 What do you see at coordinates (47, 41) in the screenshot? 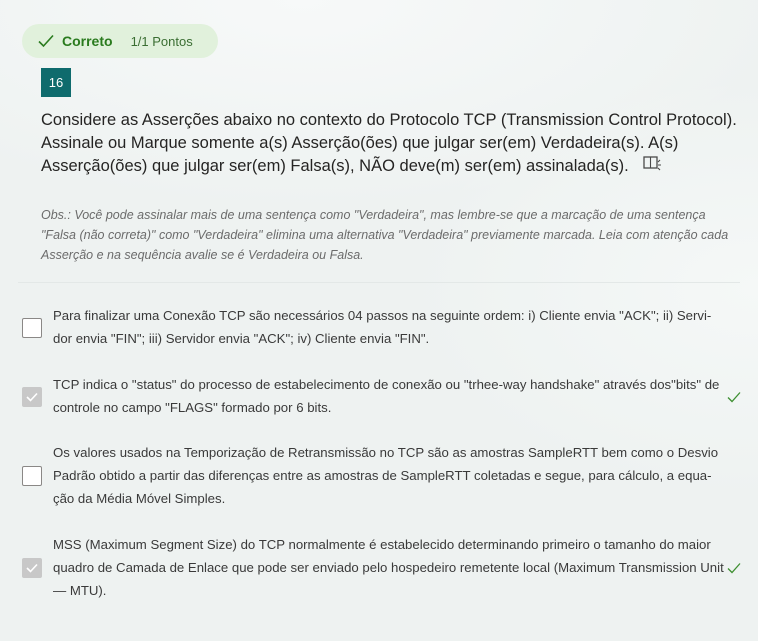
I see `check-icon` at bounding box center [47, 41].